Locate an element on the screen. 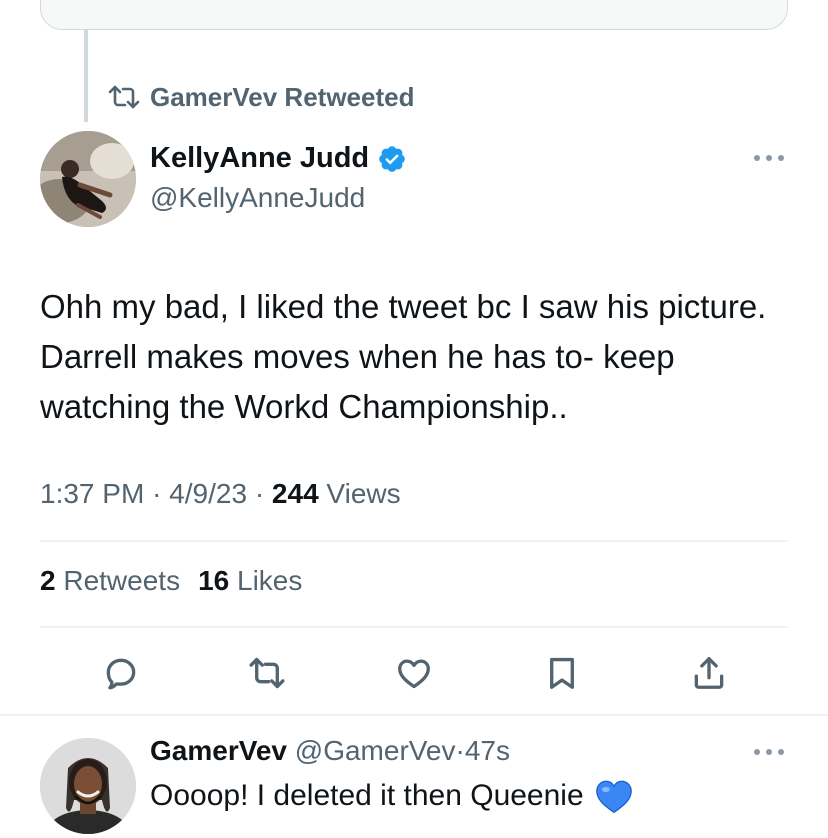 This screenshot has height=838, width=828. likes-label: Likes is located at coordinates (270, 580).